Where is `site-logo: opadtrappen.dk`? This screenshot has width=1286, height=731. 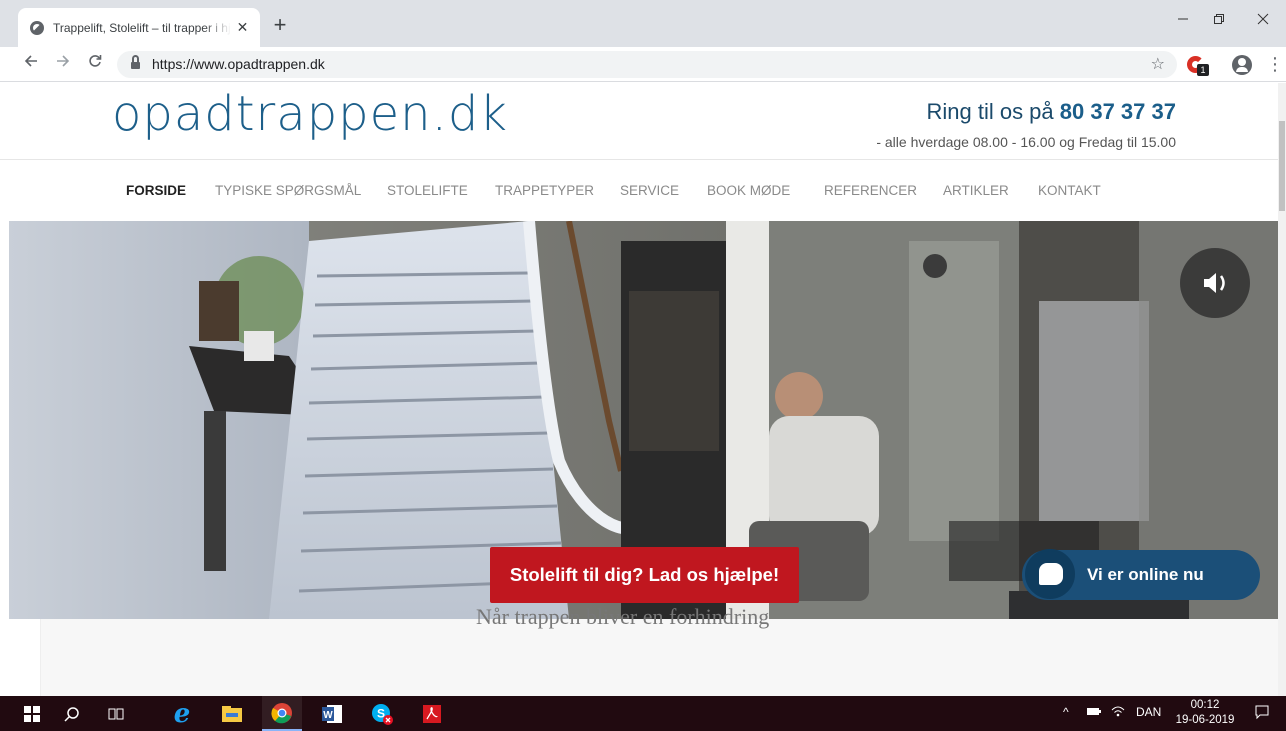 site-logo: opadtrappen.dk is located at coordinates (310, 114).